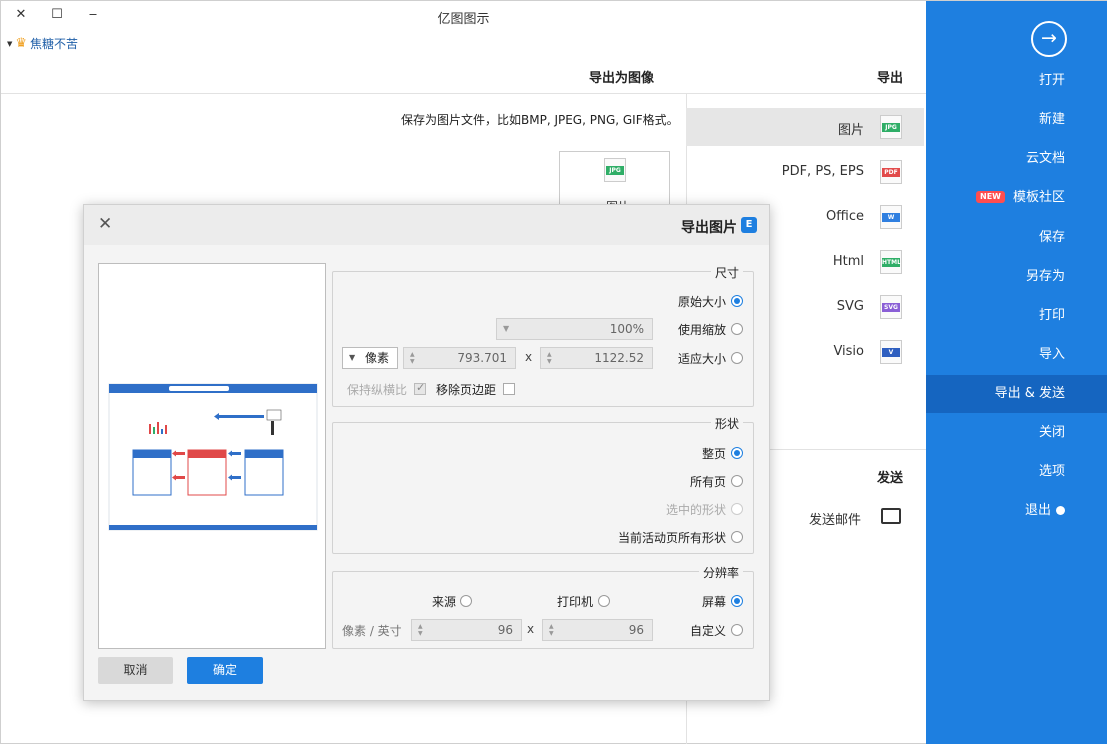 The height and width of the screenshot is (744, 1107). Describe the element at coordinates (737, 453) in the screenshot. I see `whole-page-radio` at that location.